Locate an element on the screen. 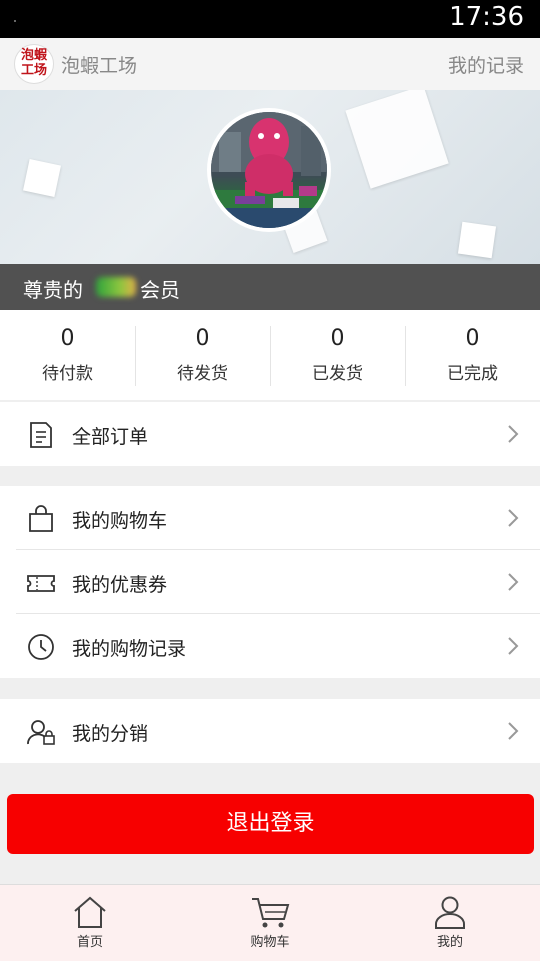 The image size is (540, 961). header-bar: 泡蝦 工场 泡蝦工场 我的记录 is located at coordinates (270, 64).